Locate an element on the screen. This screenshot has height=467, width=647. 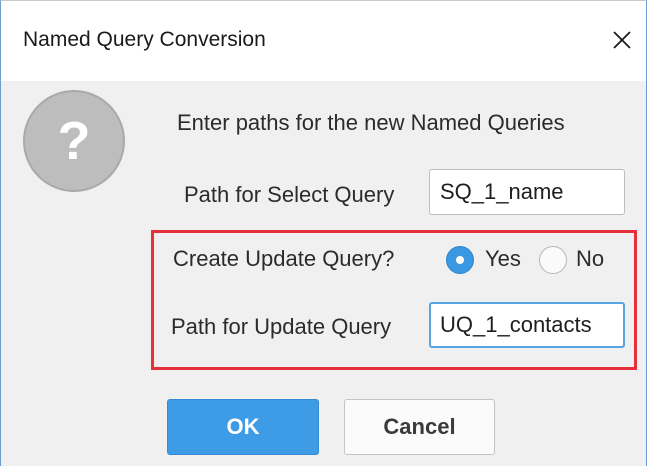
question-icon: ? is located at coordinates (74, 141).